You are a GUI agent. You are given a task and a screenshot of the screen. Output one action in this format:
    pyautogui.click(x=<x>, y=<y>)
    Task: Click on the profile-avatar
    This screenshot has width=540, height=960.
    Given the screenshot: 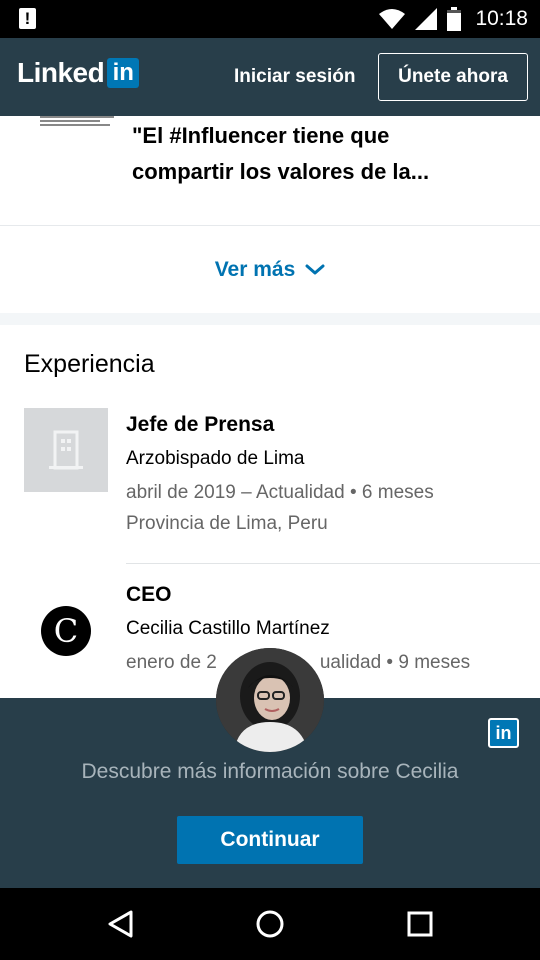 What is the action you would take?
    pyautogui.click(x=270, y=700)
    